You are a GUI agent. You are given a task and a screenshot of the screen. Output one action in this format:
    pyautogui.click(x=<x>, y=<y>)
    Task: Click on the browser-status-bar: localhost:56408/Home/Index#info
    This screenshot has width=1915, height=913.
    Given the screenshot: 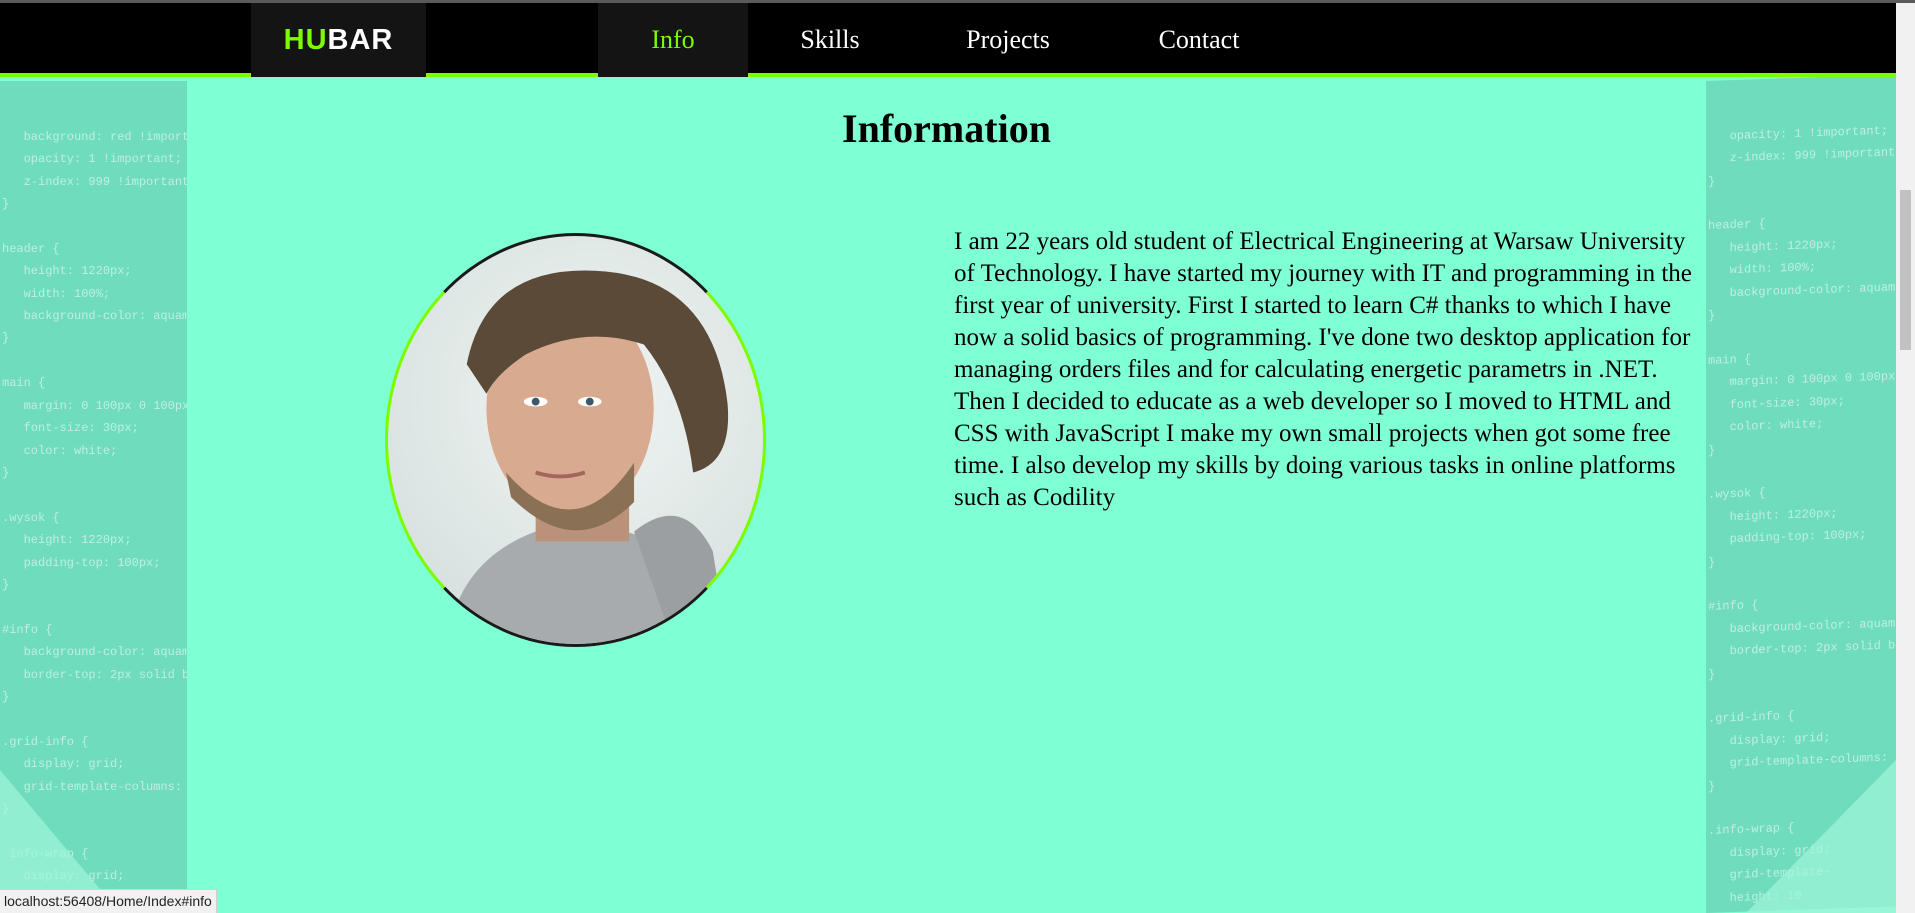 What is the action you would take?
    pyautogui.click(x=108, y=901)
    